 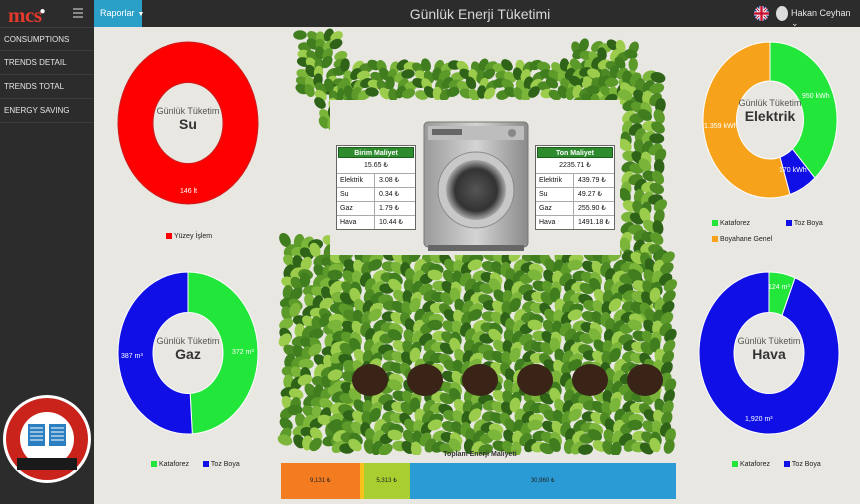 I want to click on elektrik-value-tozboya: 170 kWh, so click(x=793, y=170).